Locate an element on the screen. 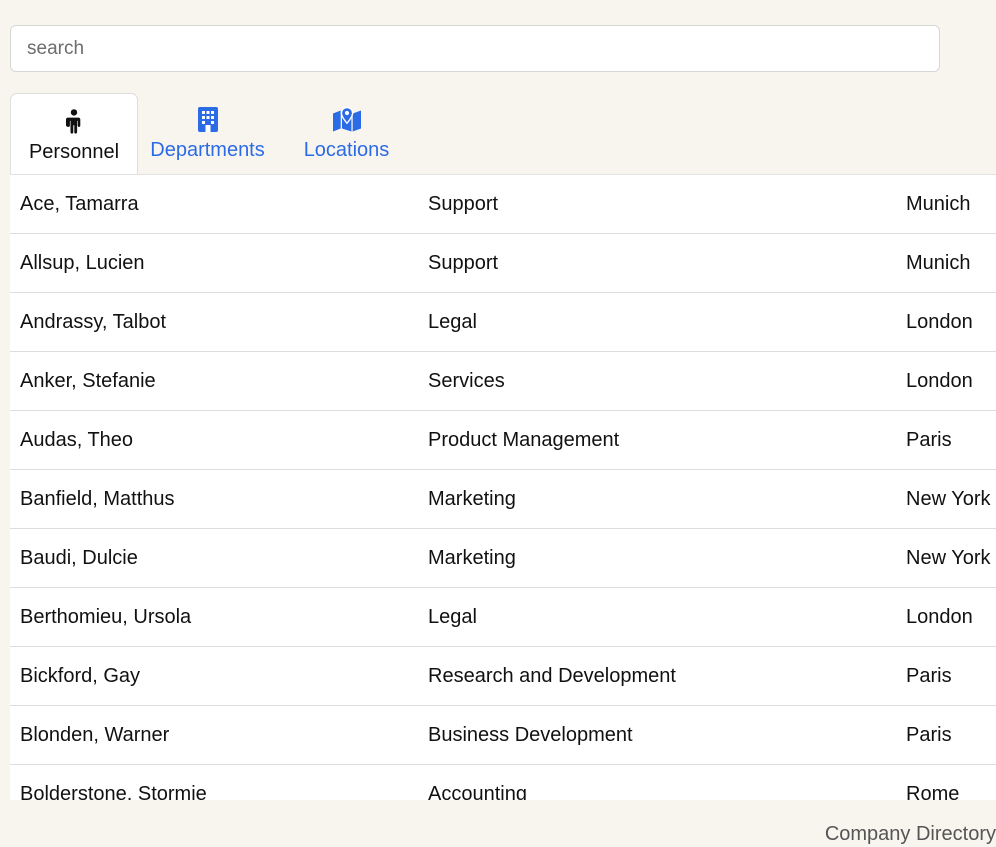  tab-locations-label: Locations is located at coordinates (346, 150).